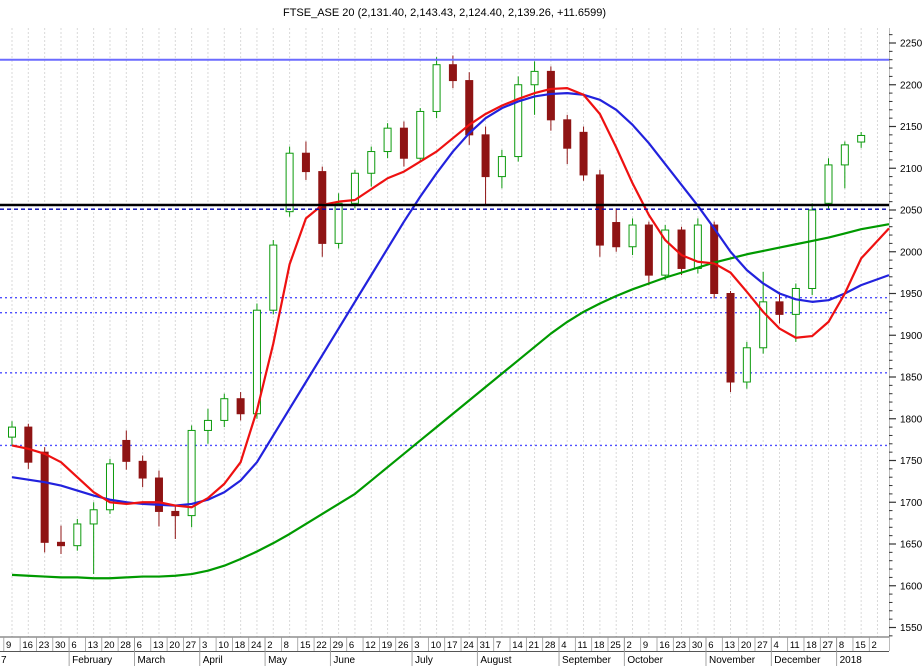 This screenshot has width=922, height=672. I want to click on y-axis-label: 1850, so click(911, 378).